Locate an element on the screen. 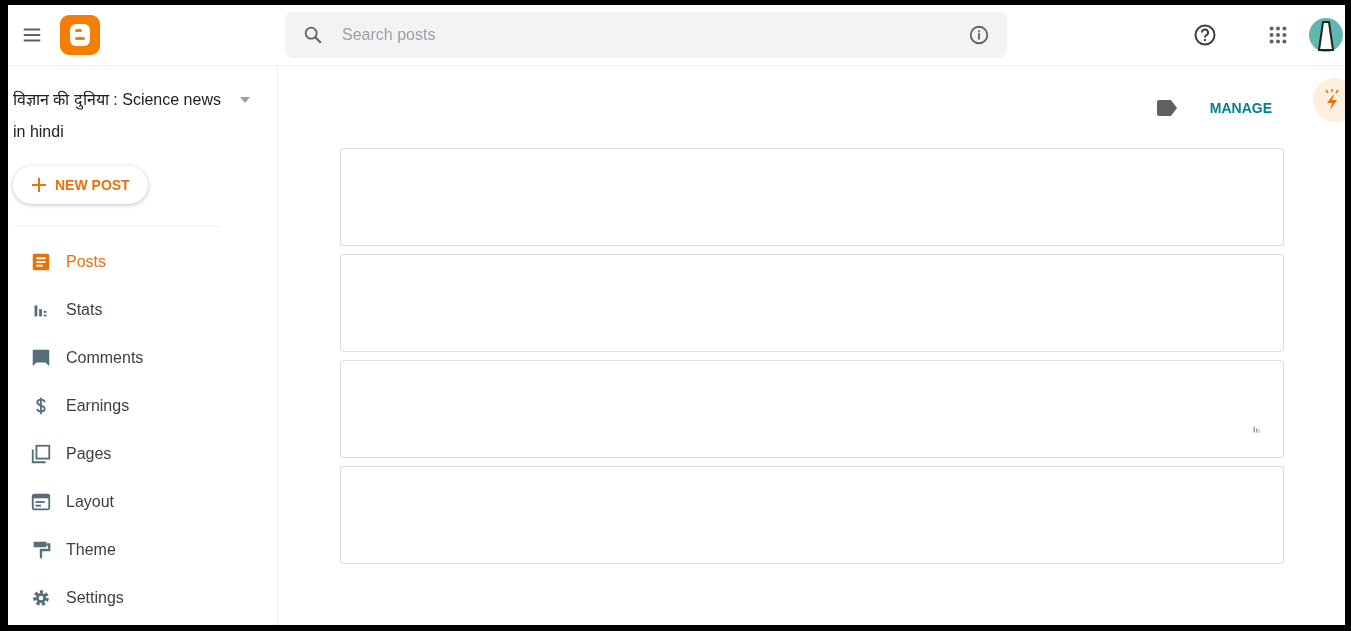  nav-item: Layout is located at coordinates (61, 502).